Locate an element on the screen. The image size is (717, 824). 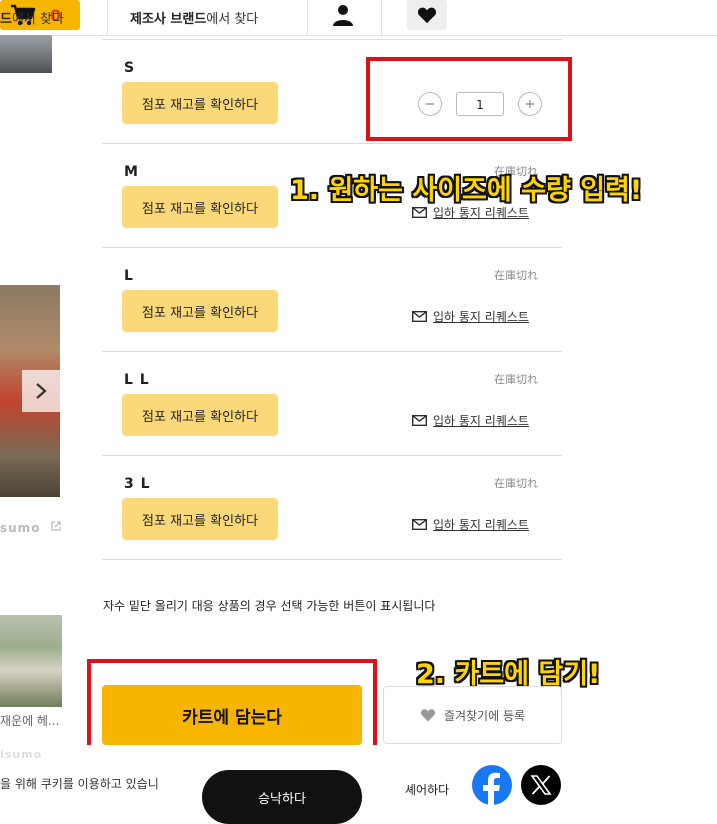
cookie-message: 을 위해 쿠키를 이용하고 있습니 is located at coordinates (79, 784).